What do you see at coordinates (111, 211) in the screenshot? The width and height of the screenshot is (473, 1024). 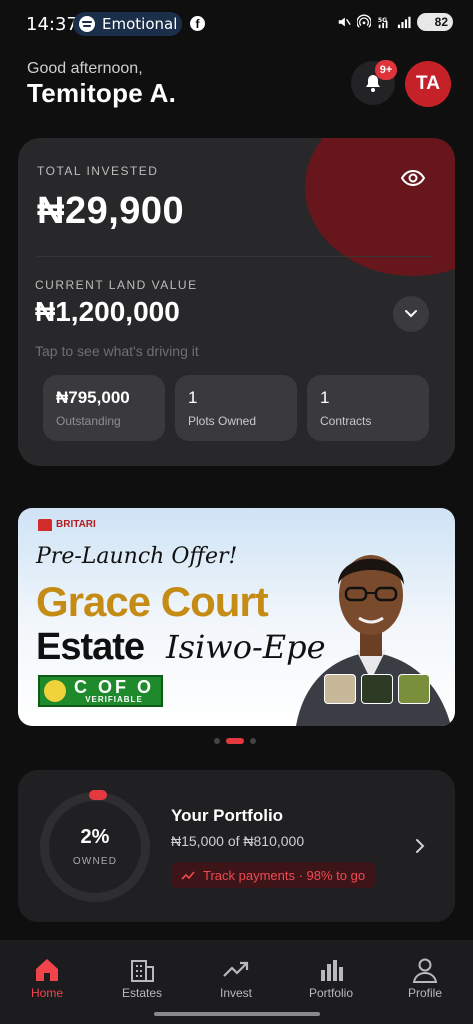 I see `total-invested-value: ₦29,900` at bounding box center [111, 211].